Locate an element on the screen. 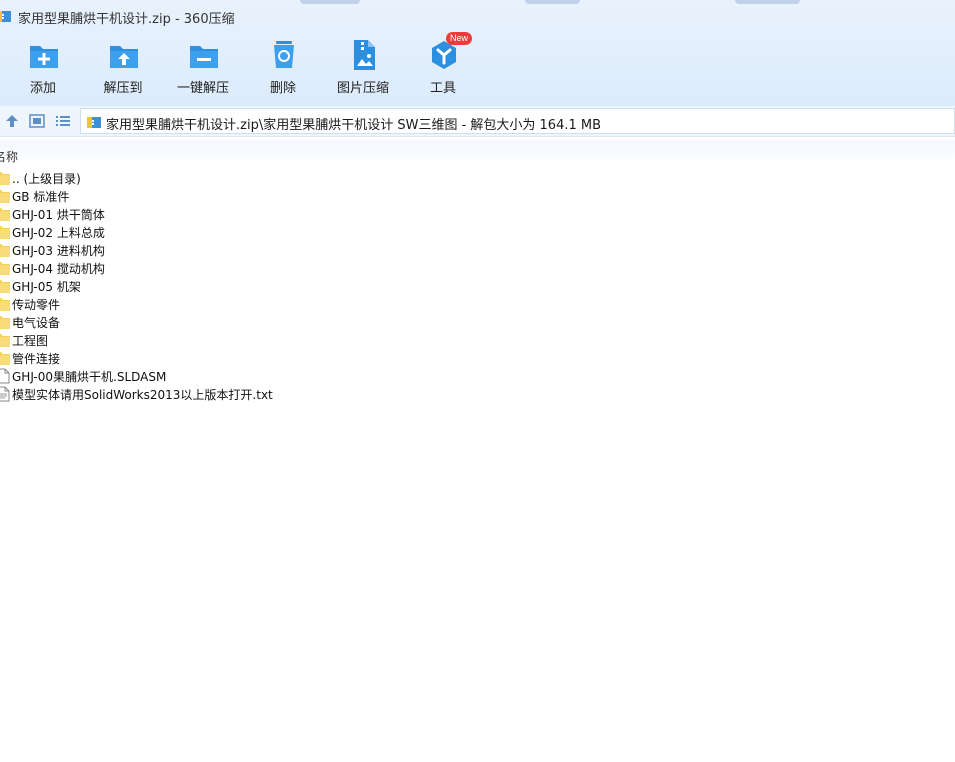 This screenshot has height=762, width=955. delete-label: 删除 is located at coordinates (282, 88).